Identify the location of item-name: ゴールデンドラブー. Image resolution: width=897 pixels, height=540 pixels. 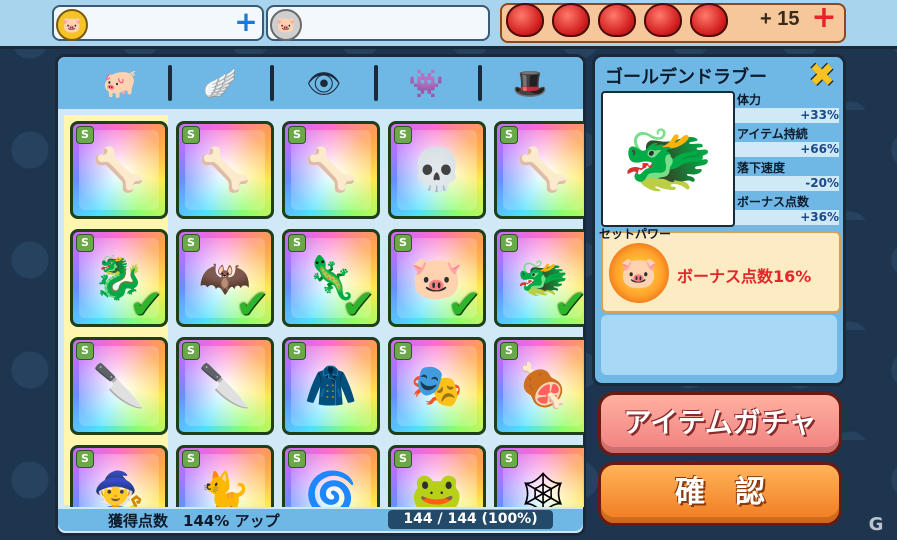
(686, 77).